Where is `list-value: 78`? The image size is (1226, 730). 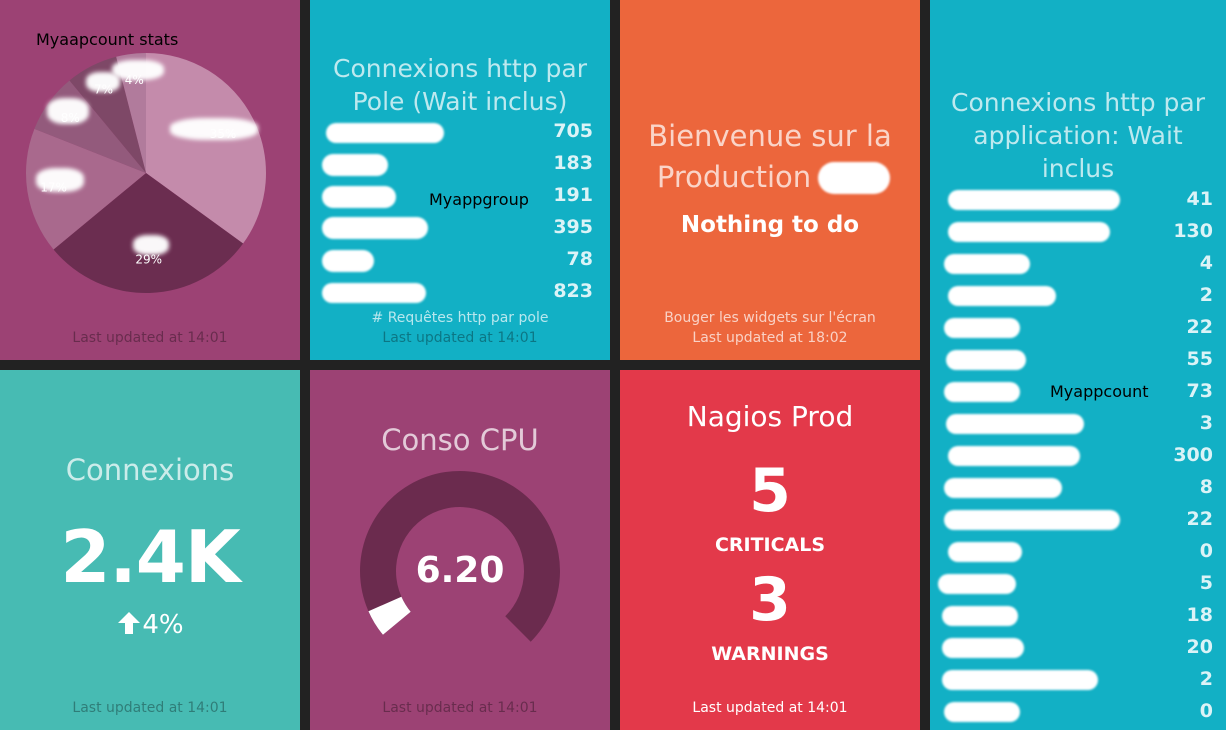
list-value: 78 is located at coordinates (579, 259).